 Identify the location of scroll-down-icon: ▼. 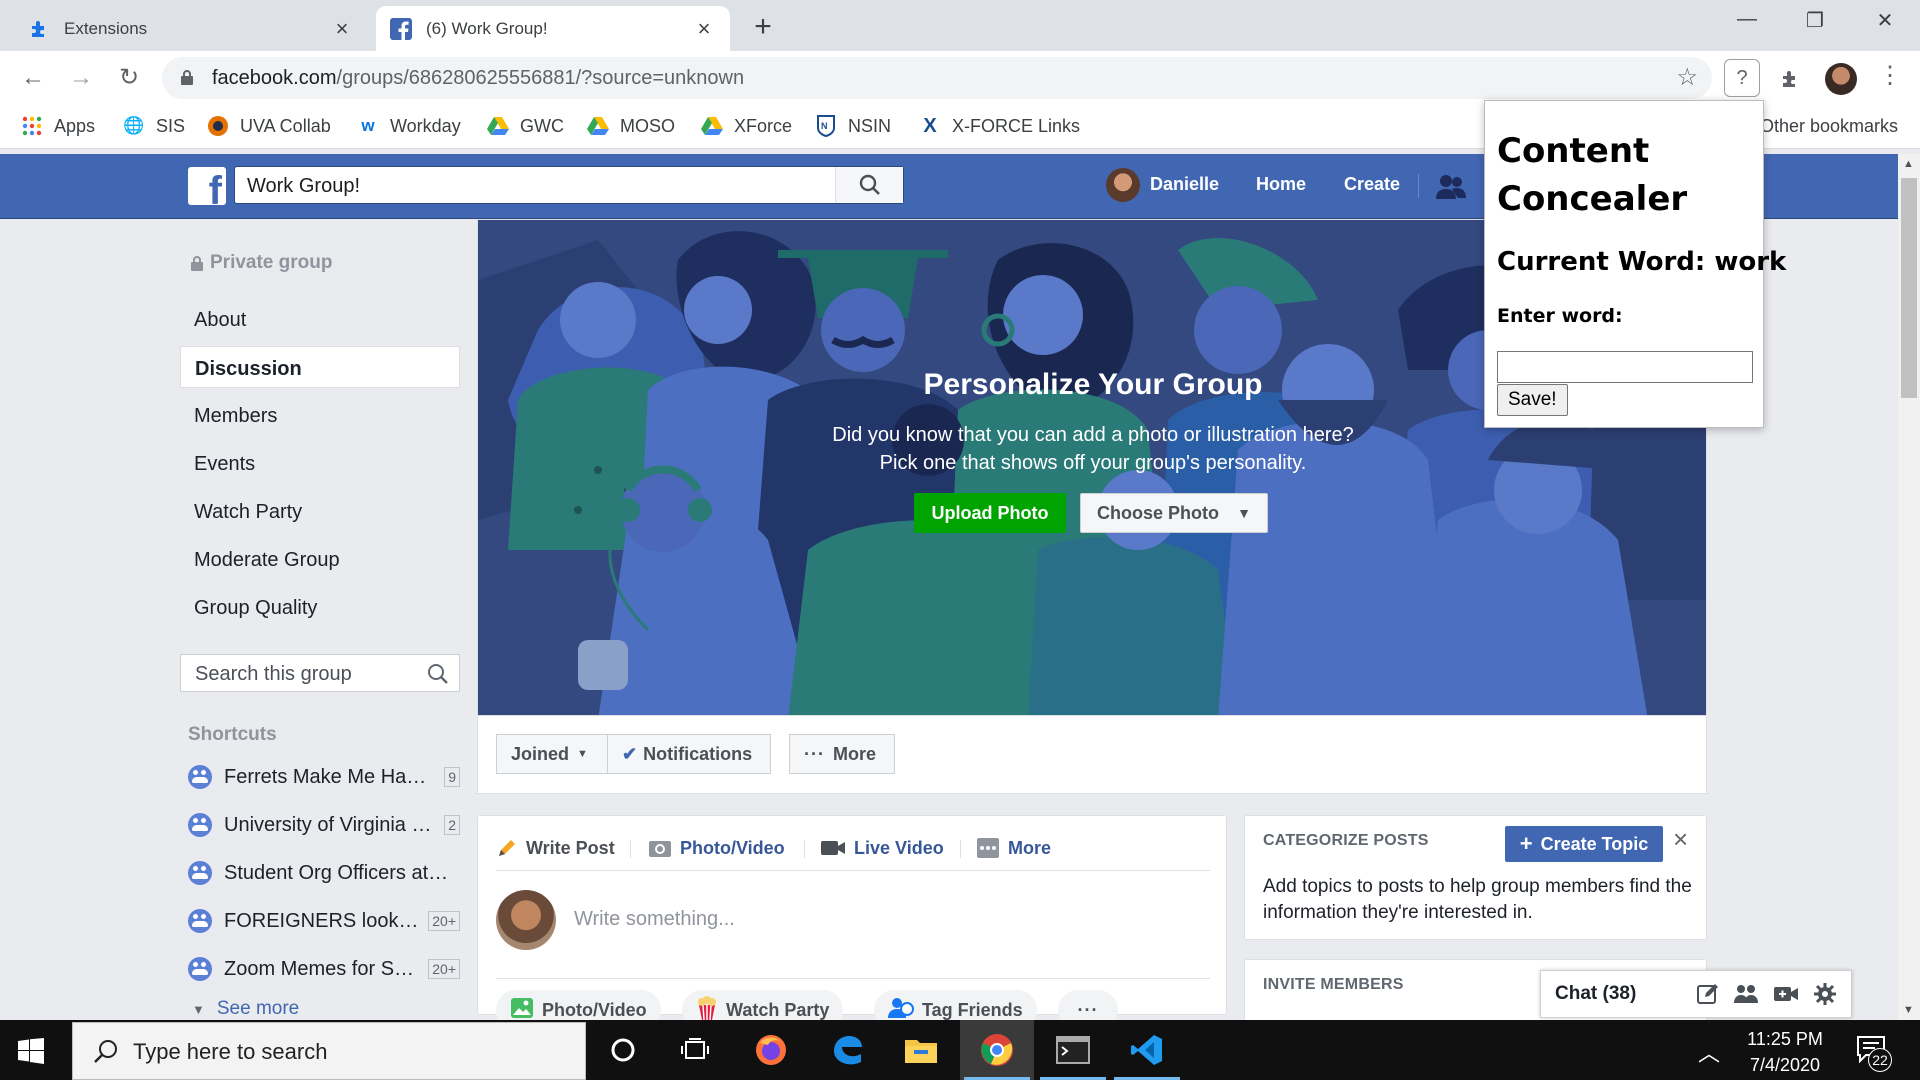
(1908, 1010).